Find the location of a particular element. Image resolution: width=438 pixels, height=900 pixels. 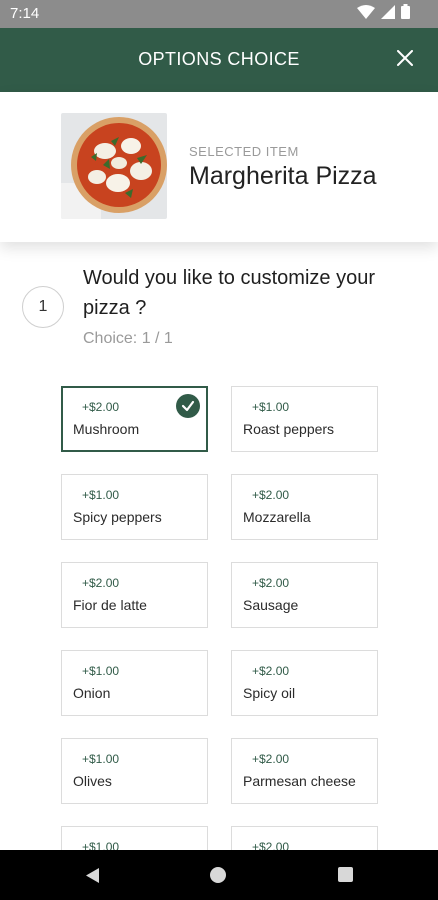

battery-icon is located at coordinates (405, 14).